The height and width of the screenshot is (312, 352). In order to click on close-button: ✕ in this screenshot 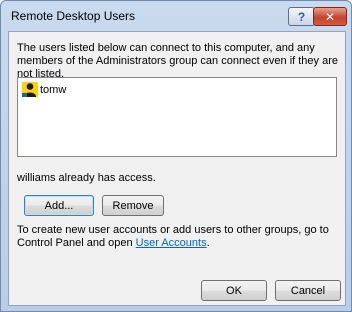, I will do `click(330, 16)`.